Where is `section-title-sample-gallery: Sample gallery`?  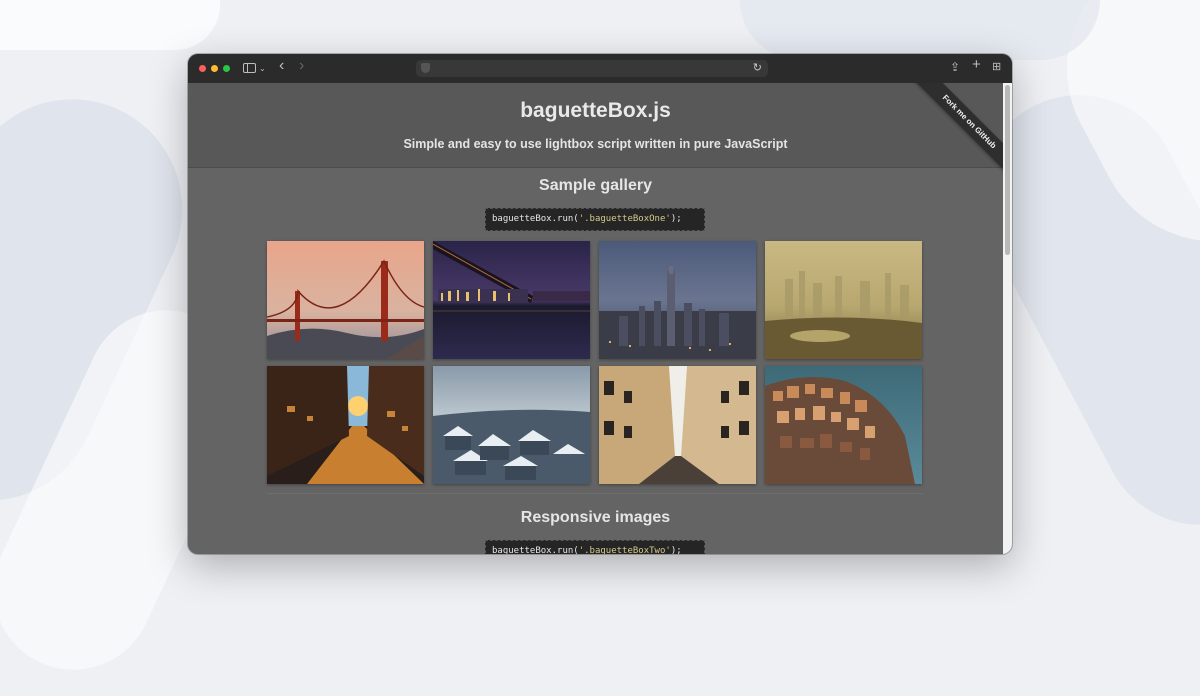
section-title-sample-gallery: Sample gallery is located at coordinates (595, 185).